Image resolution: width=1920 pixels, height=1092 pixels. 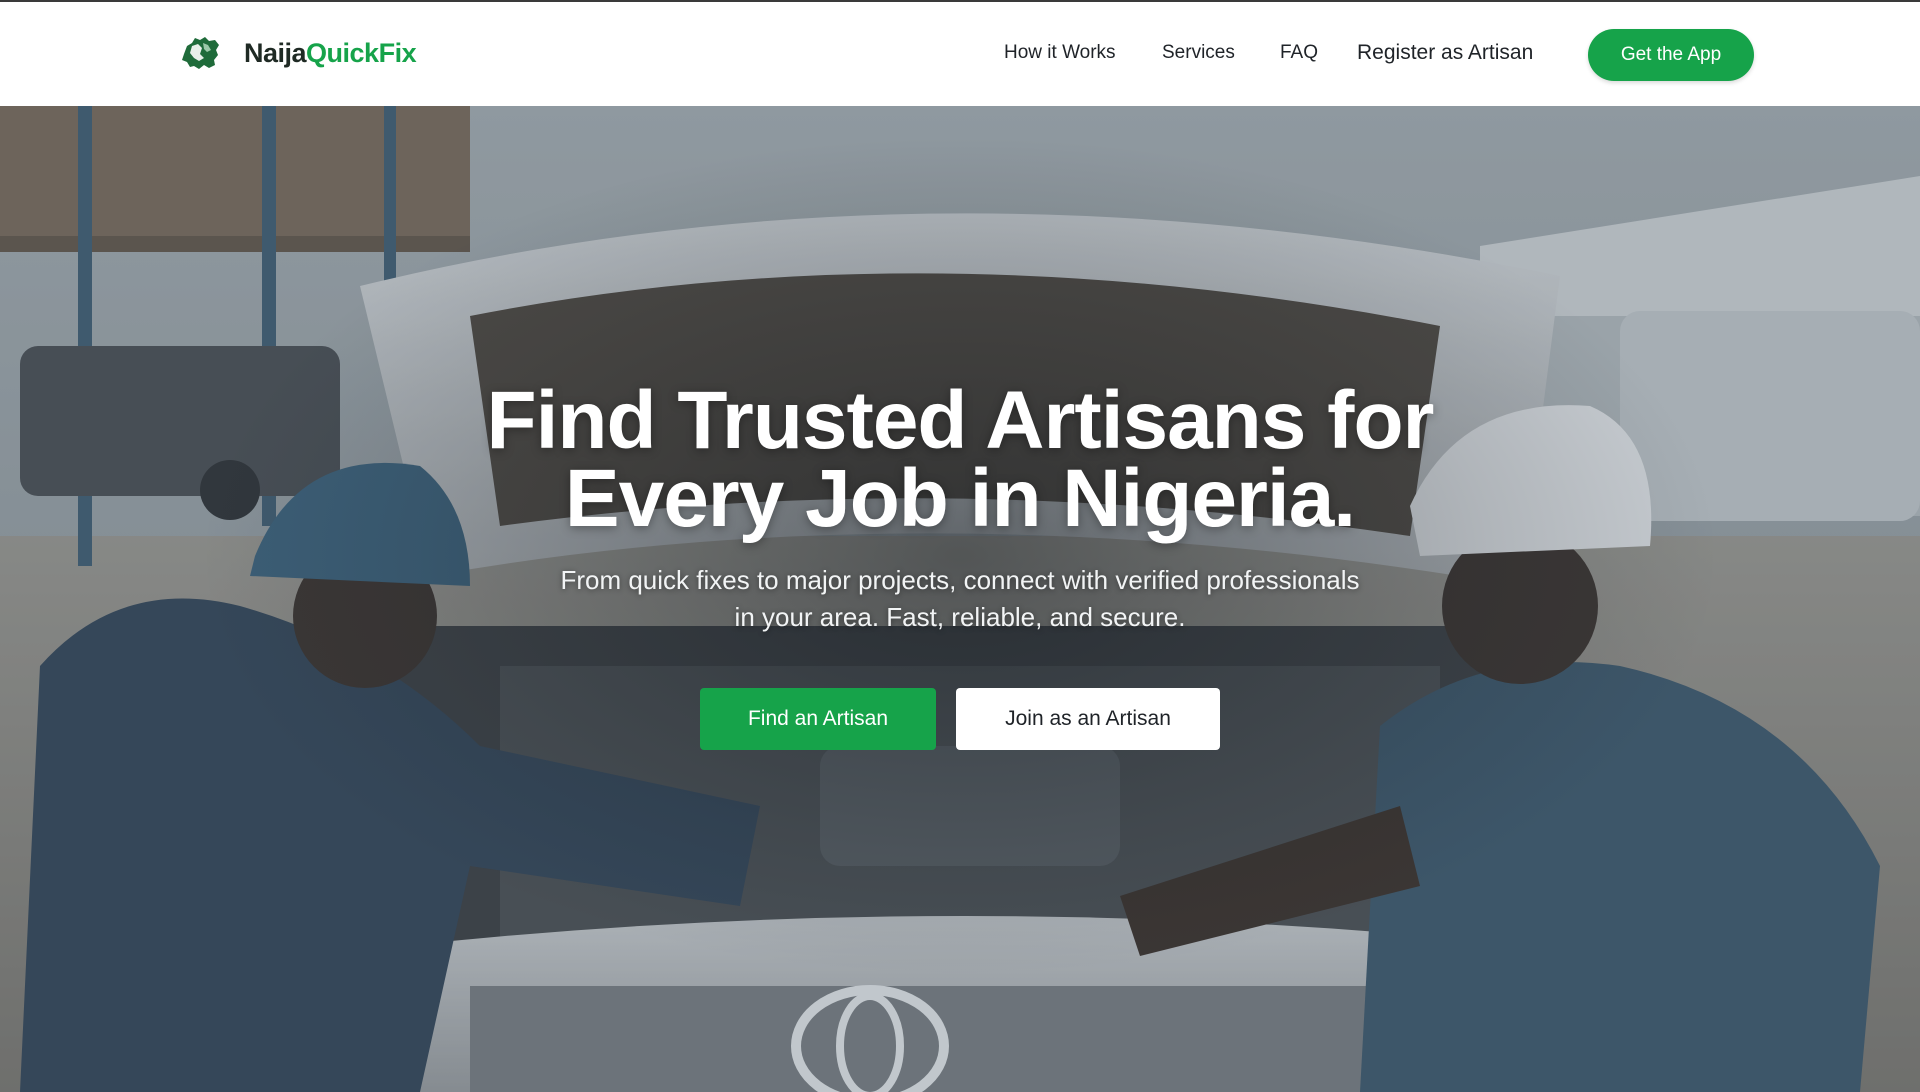 I want to click on brand-logo-link: NaijaQuickFix, so click(x=297, y=53).